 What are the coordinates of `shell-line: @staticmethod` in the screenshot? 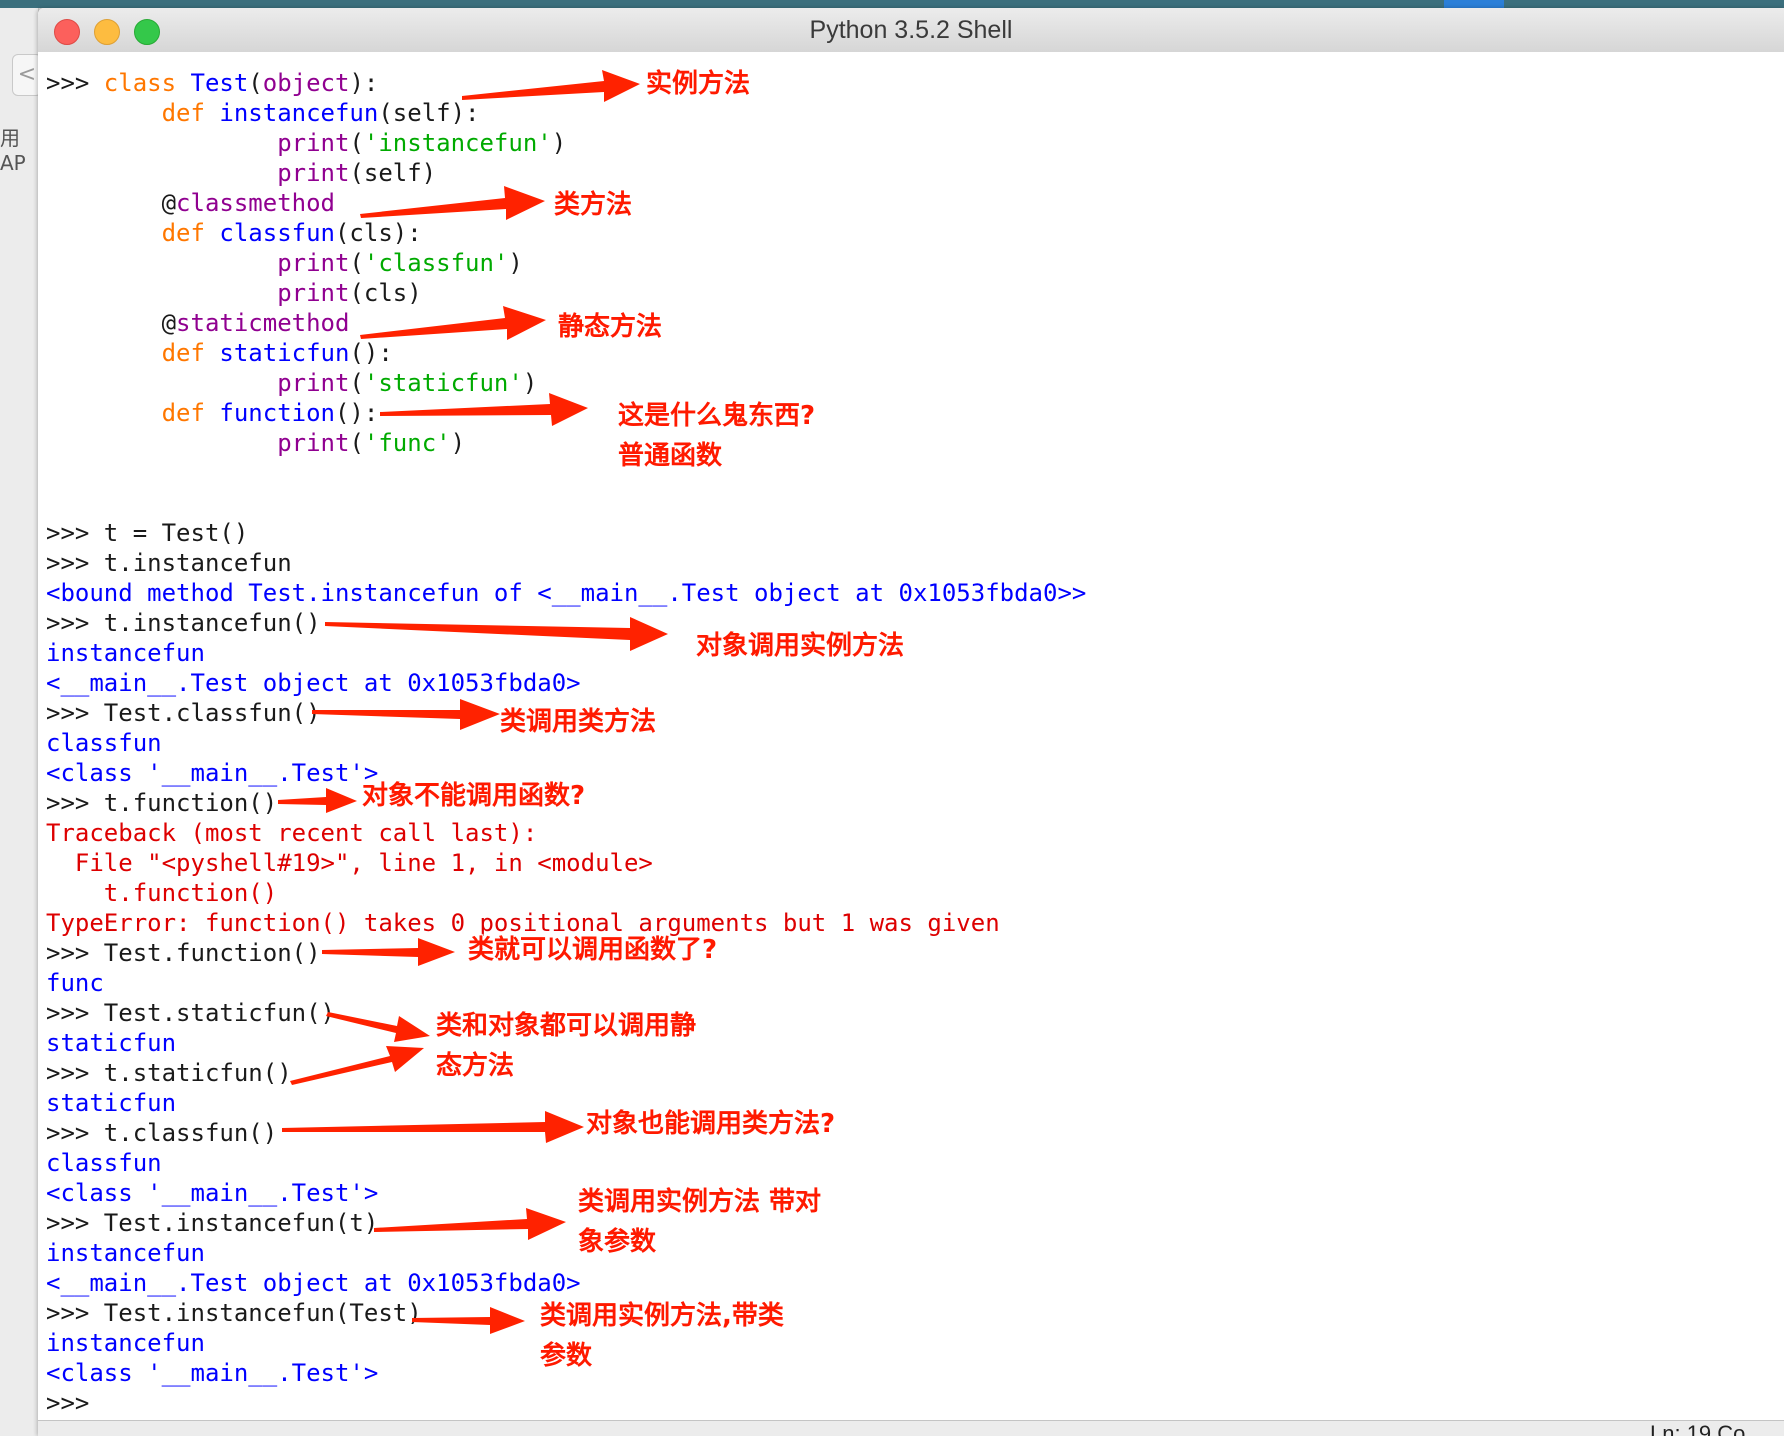 It's located at (198, 323).